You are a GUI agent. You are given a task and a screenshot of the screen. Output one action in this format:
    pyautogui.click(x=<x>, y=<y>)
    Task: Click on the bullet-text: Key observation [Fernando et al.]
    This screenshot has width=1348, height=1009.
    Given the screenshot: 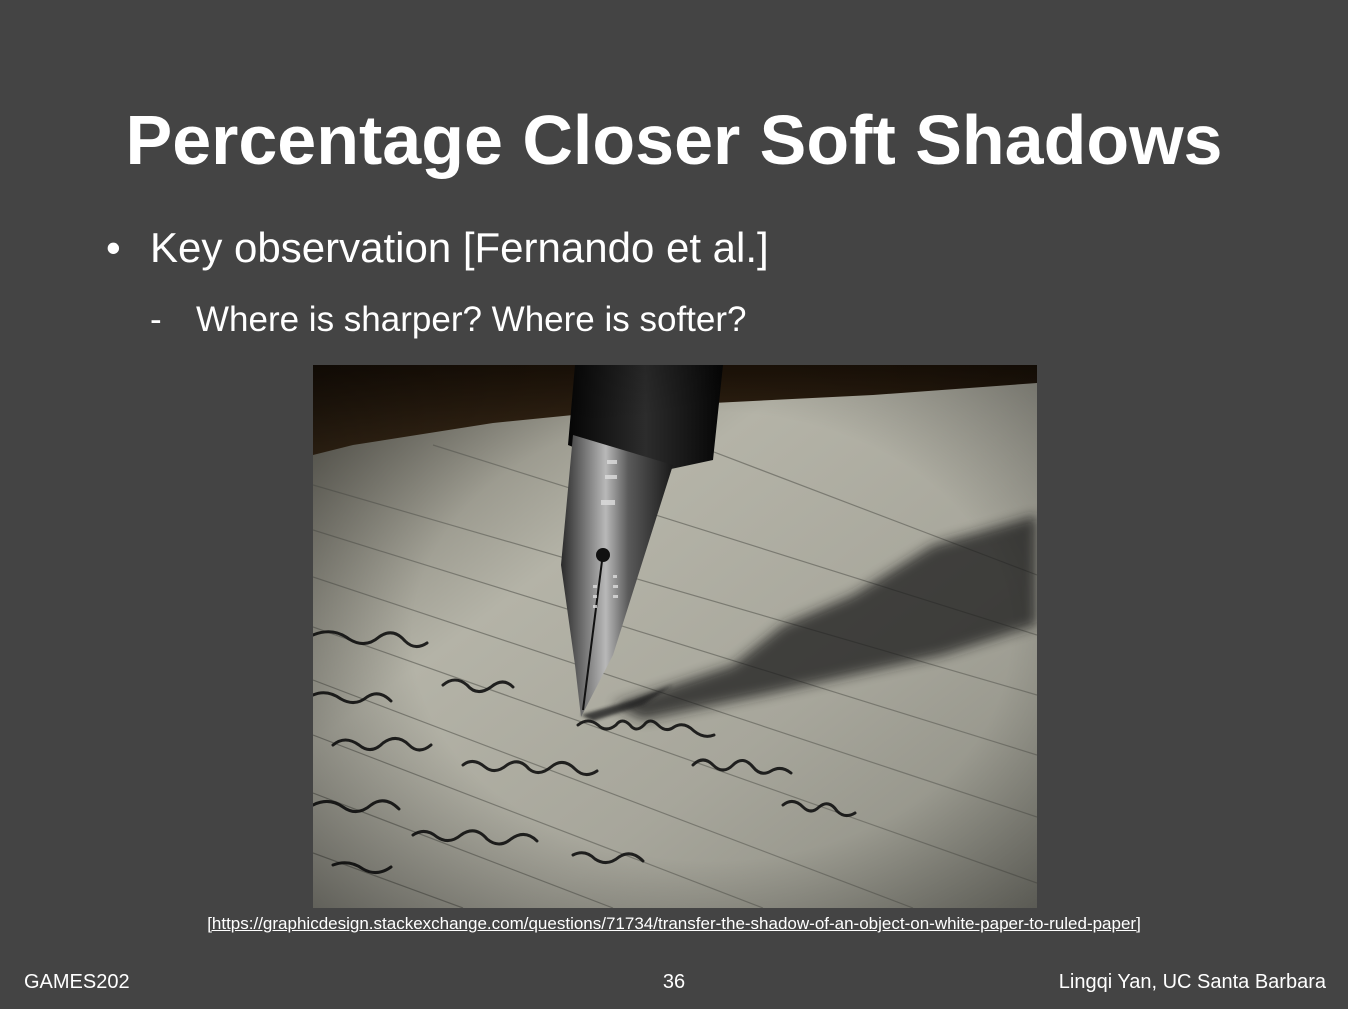 What is the action you would take?
    pyautogui.click(x=459, y=247)
    